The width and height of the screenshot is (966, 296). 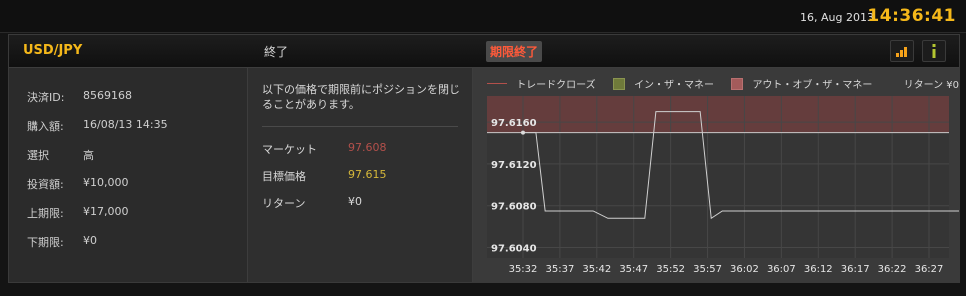 I want to click on close-note: 以下の価格で期限前にポジションを閉じることがあります。, so click(x=361, y=97).